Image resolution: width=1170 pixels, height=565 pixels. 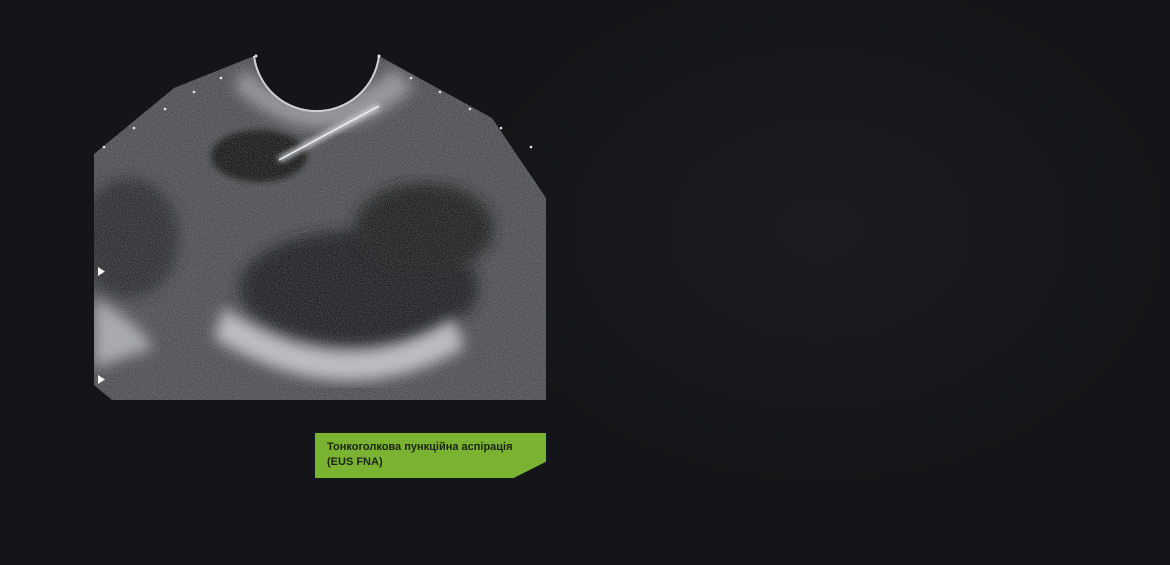 What do you see at coordinates (355, 462) in the screenshot?
I see `caption-line-2: (EUS FNA)` at bounding box center [355, 462].